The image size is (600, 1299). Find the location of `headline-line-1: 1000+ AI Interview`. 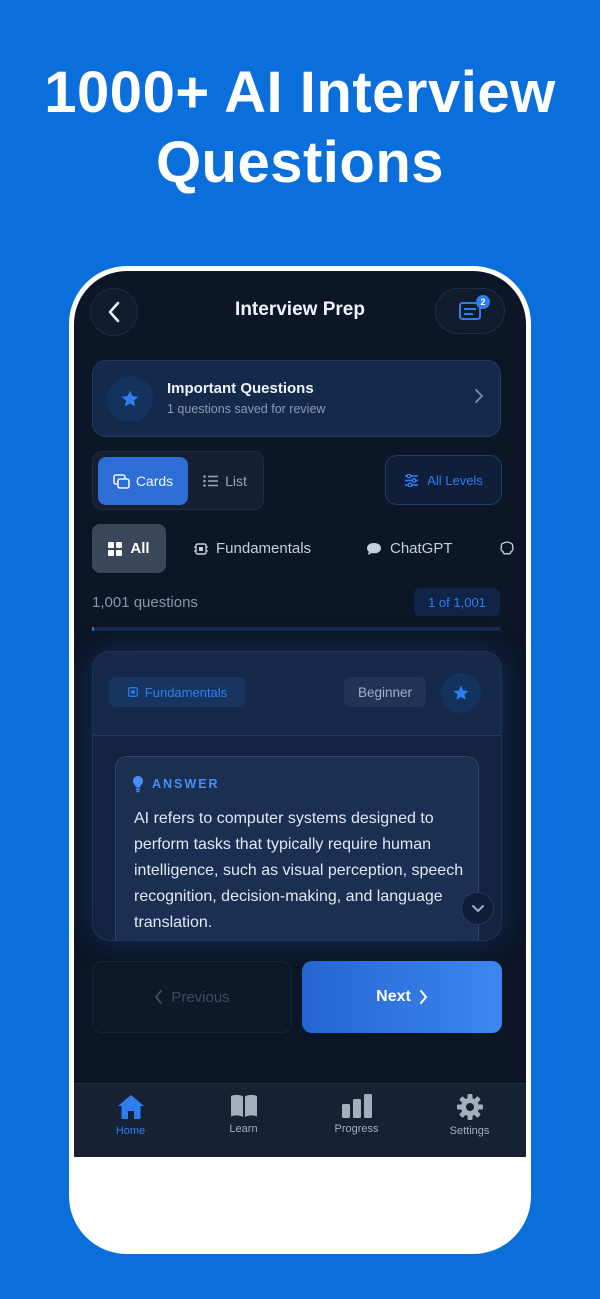

headline-line-1: 1000+ AI Interview is located at coordinates (300, 92).